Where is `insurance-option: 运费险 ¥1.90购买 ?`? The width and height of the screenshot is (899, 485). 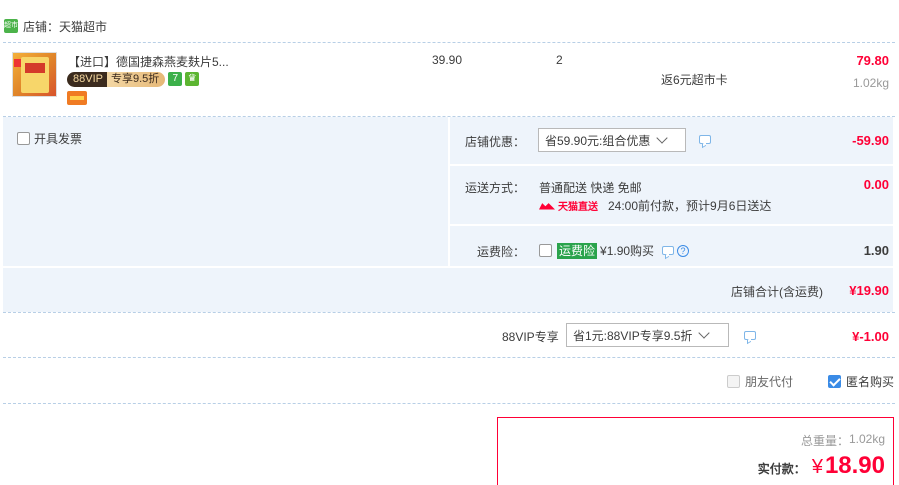
insurance-option: 运费险 ¥1.90购买 ? is located at coordinates (614, 250).